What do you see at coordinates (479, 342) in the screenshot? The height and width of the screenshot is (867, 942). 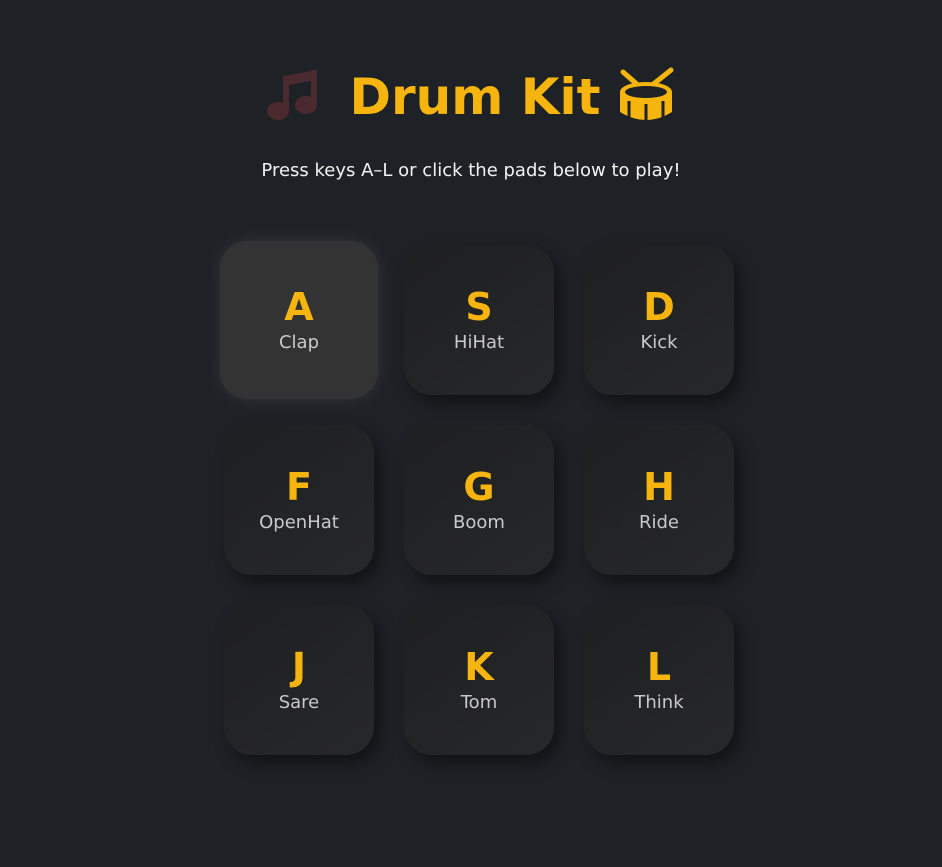 I see `pad-sound-label: HiHat` at bounding box center [479, 342].